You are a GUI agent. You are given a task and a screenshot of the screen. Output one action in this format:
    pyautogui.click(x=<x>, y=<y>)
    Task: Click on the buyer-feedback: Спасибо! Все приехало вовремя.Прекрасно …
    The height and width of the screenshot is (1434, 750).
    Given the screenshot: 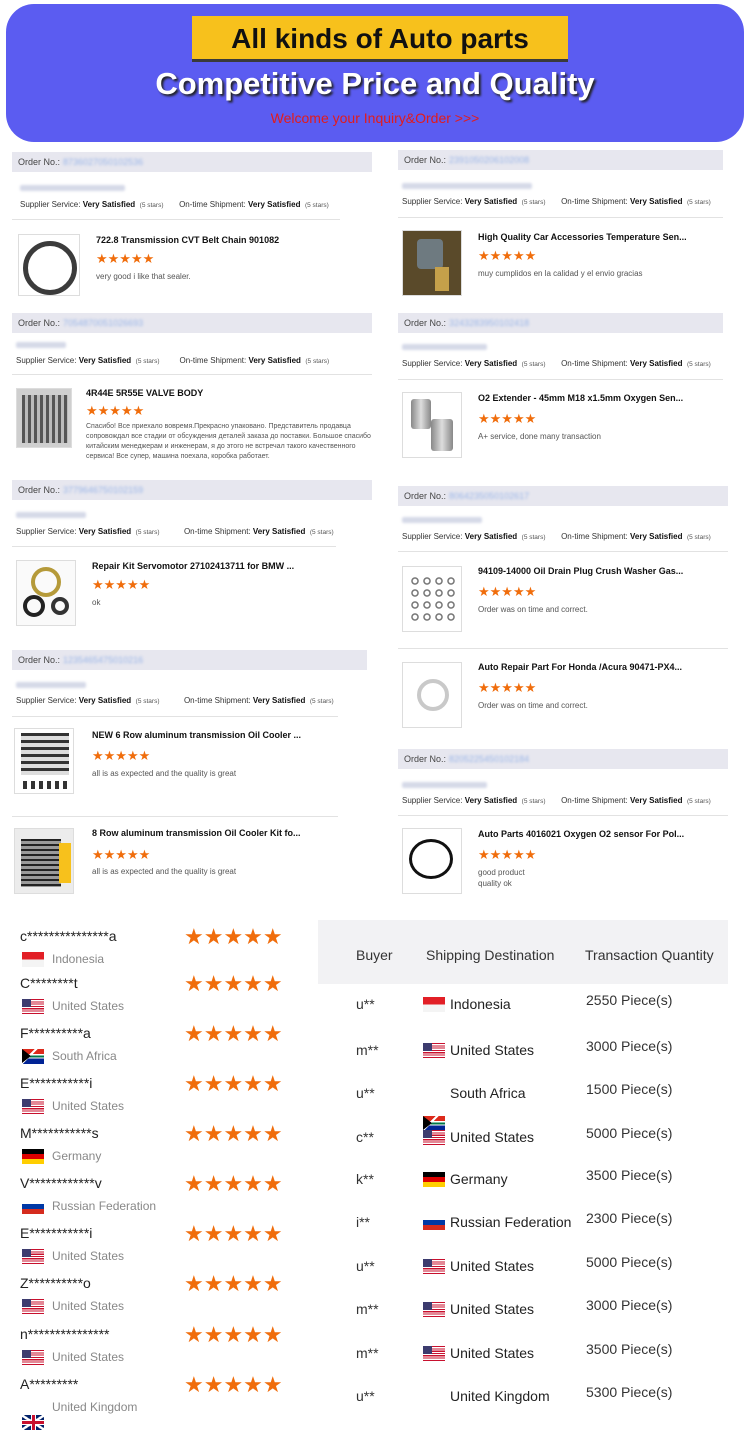 What is the action you would take?
    pyautogui.click(x=228, y=441)
    